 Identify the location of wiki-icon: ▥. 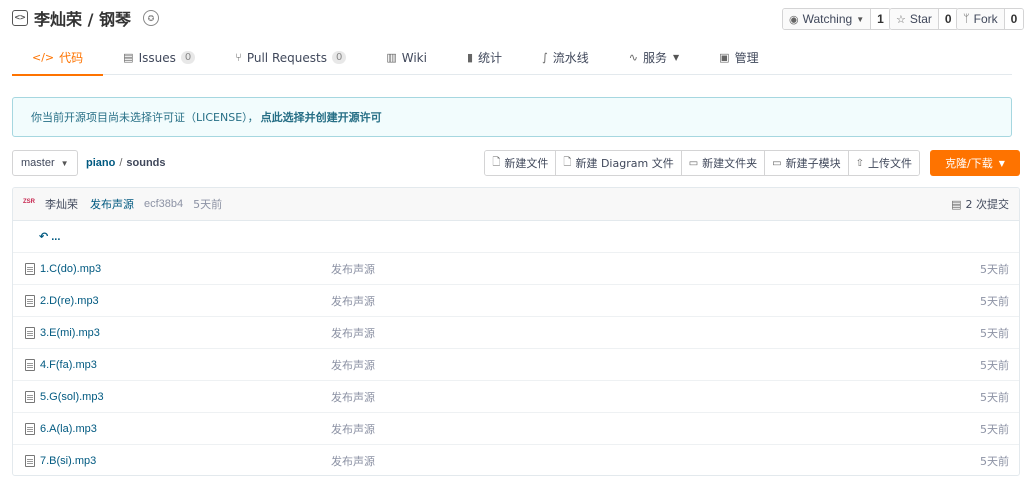
(391, 57).